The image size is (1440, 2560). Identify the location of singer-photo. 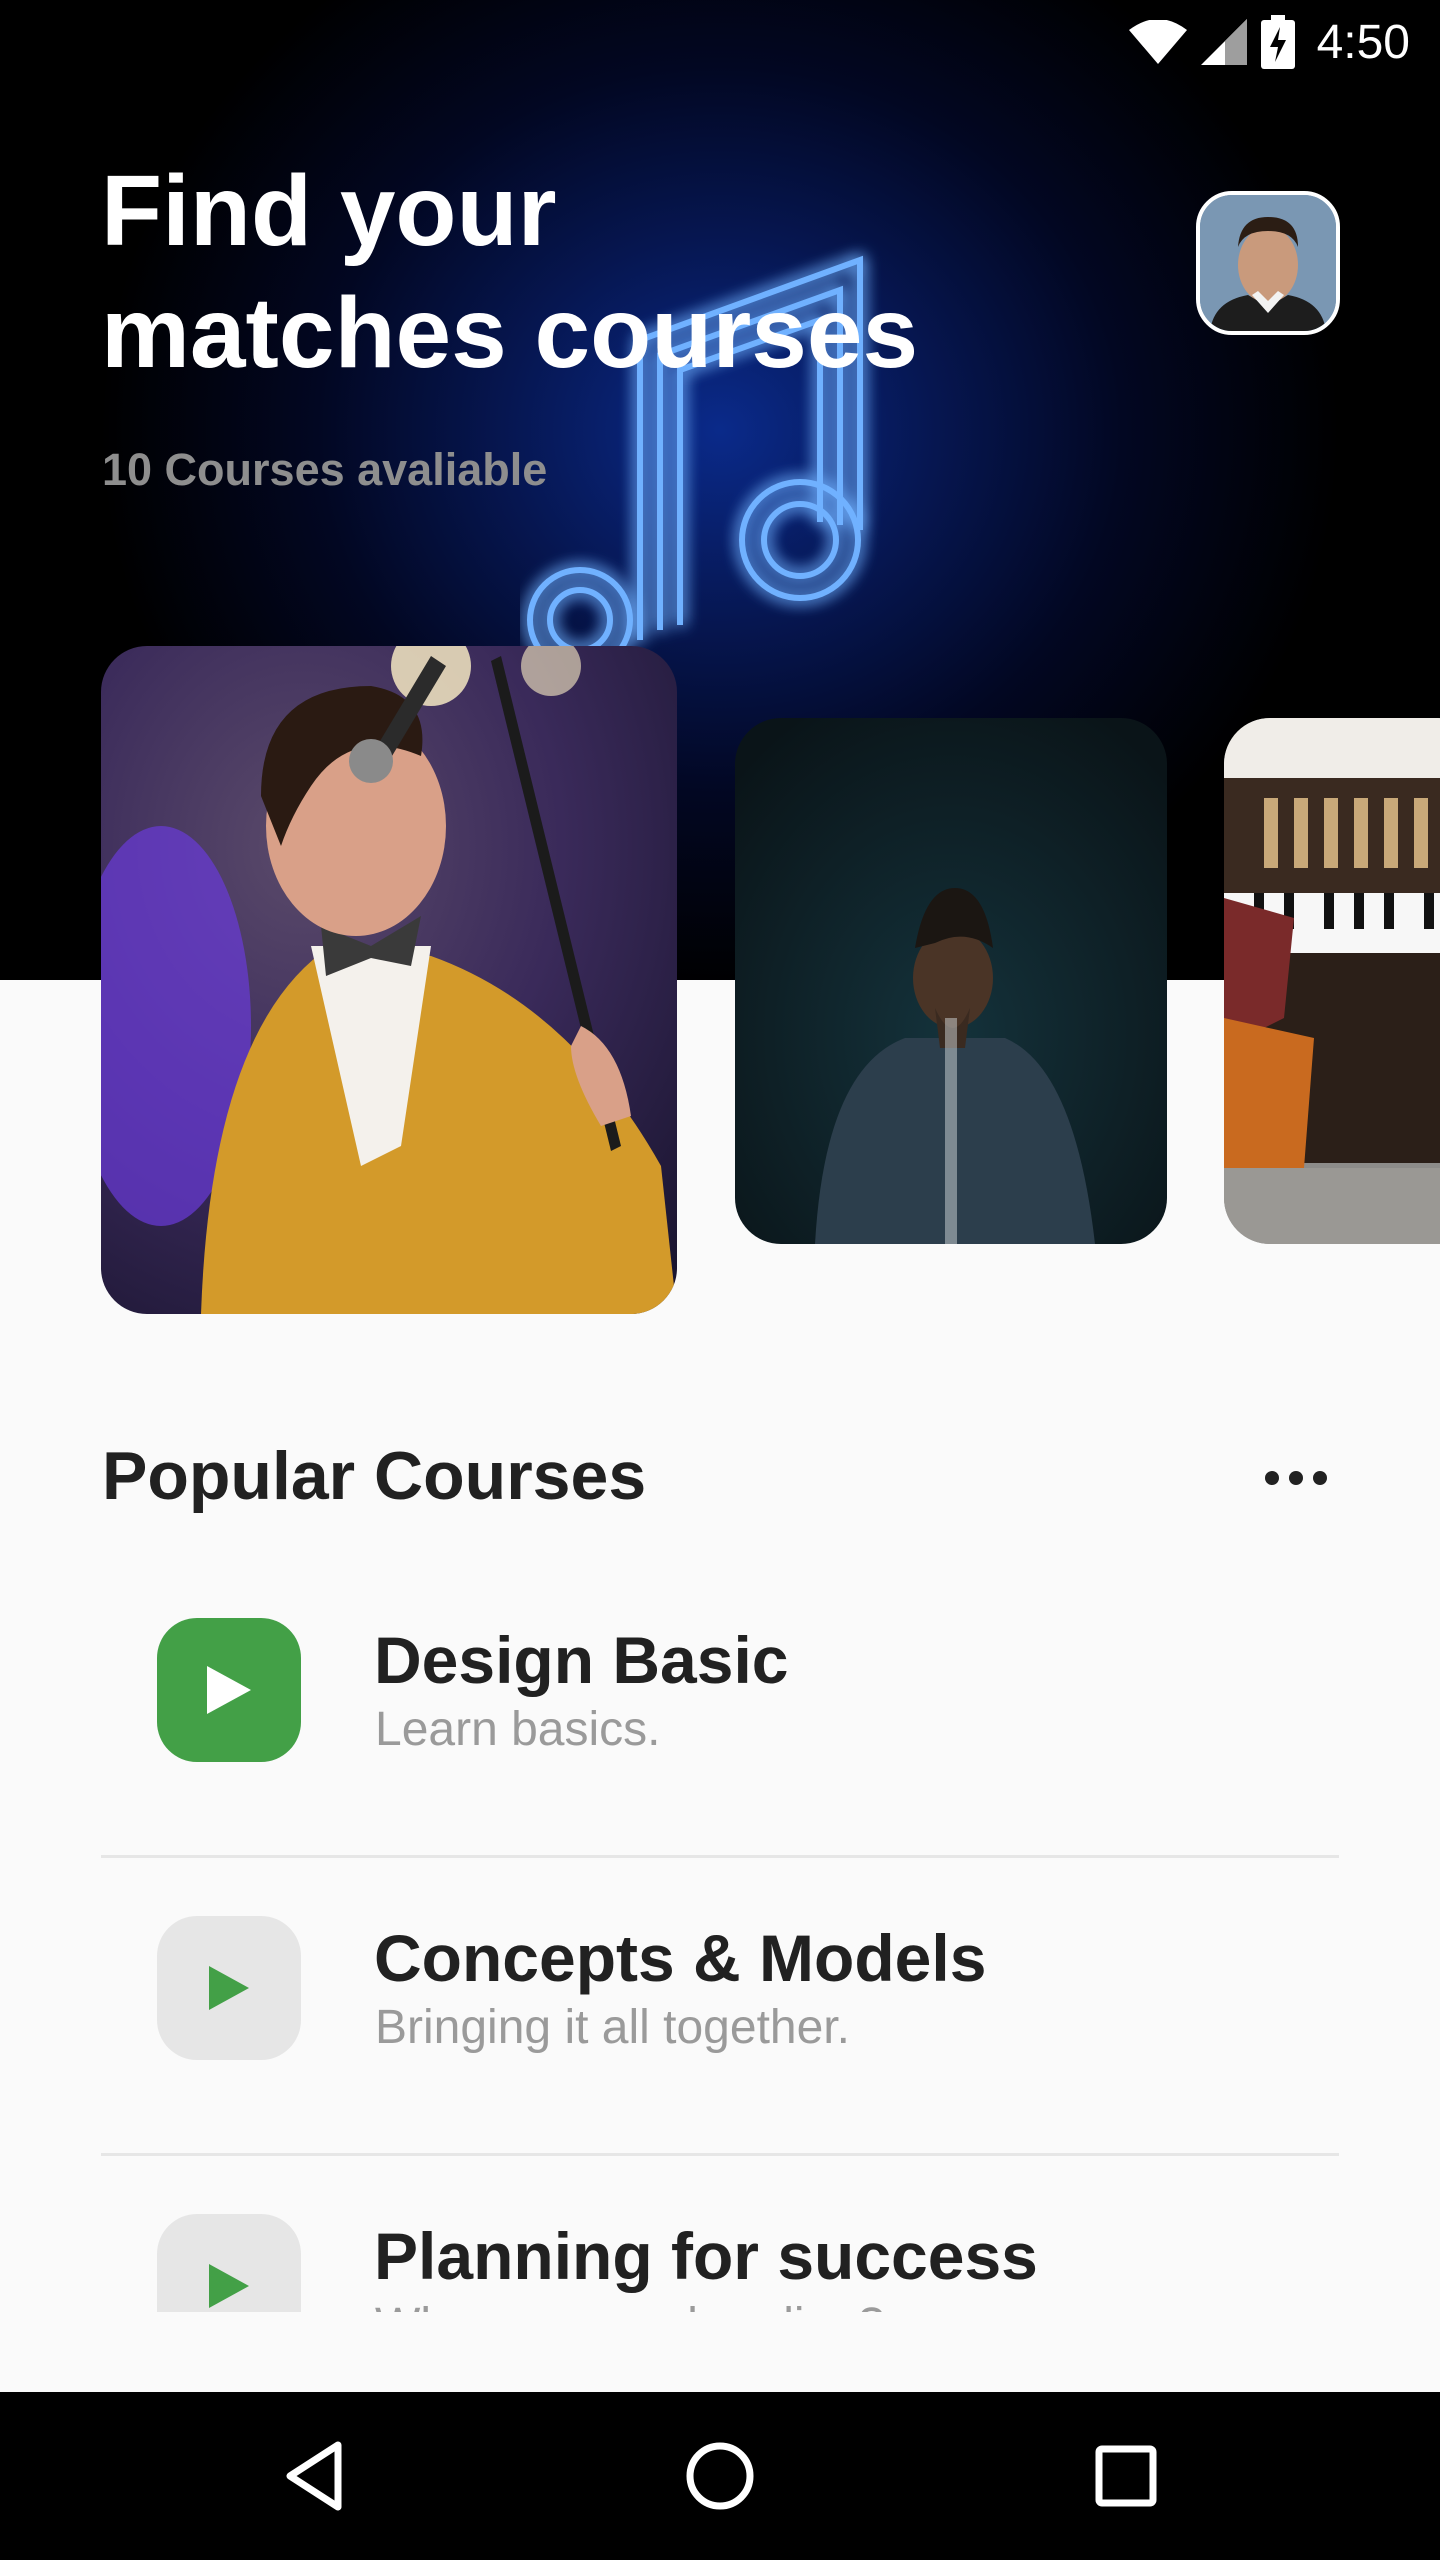
(389, 980).